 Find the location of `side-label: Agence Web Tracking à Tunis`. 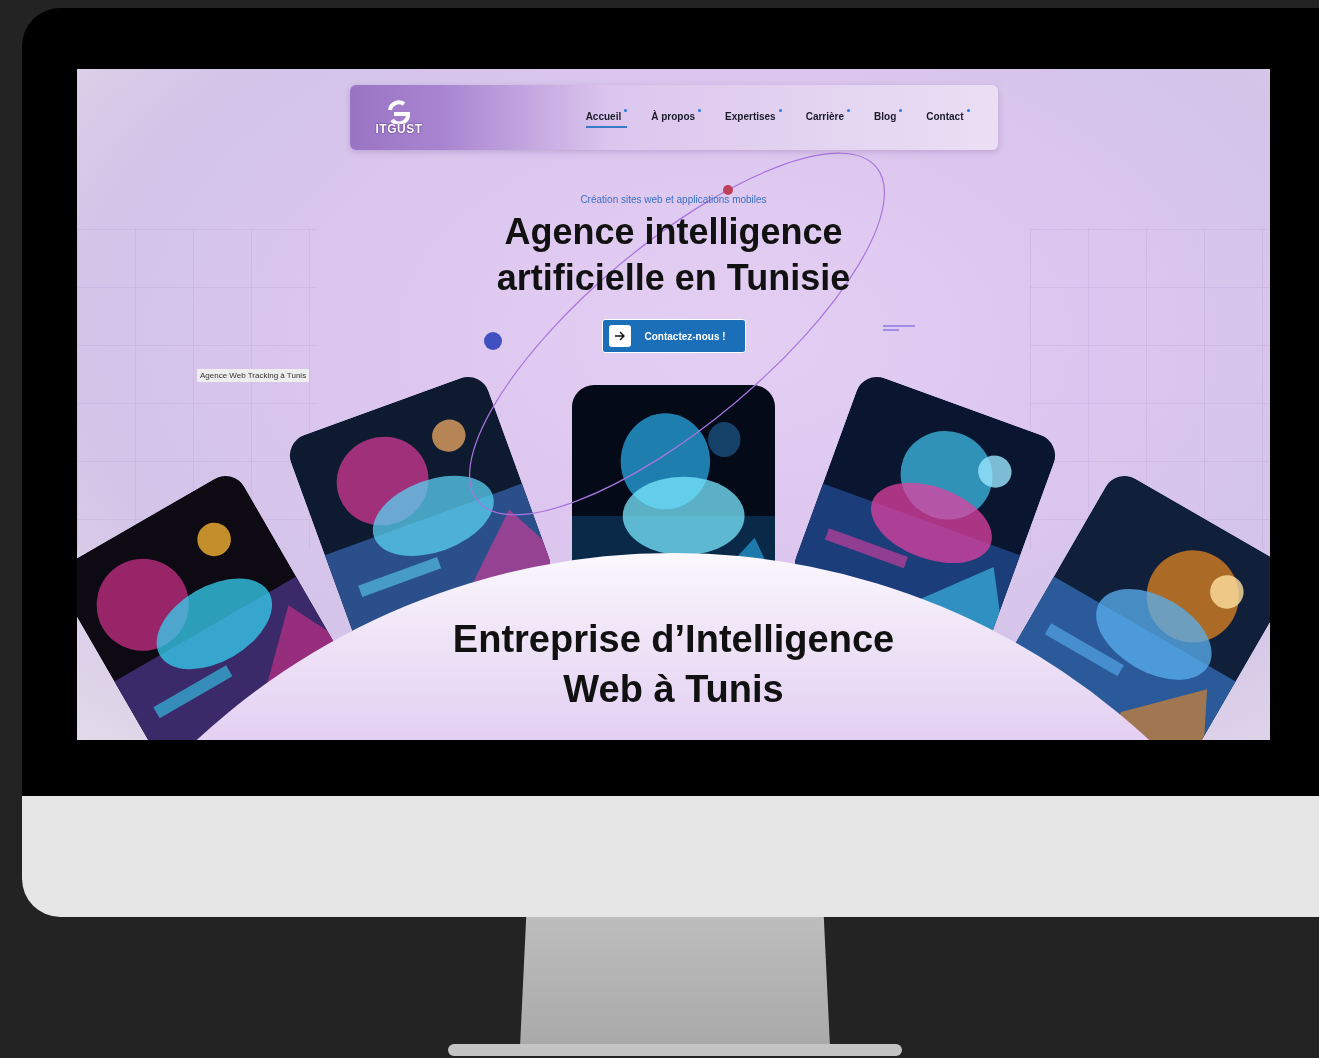

side-label: Agence Web Tracking à Tunis is located at coordinates (253, 375).